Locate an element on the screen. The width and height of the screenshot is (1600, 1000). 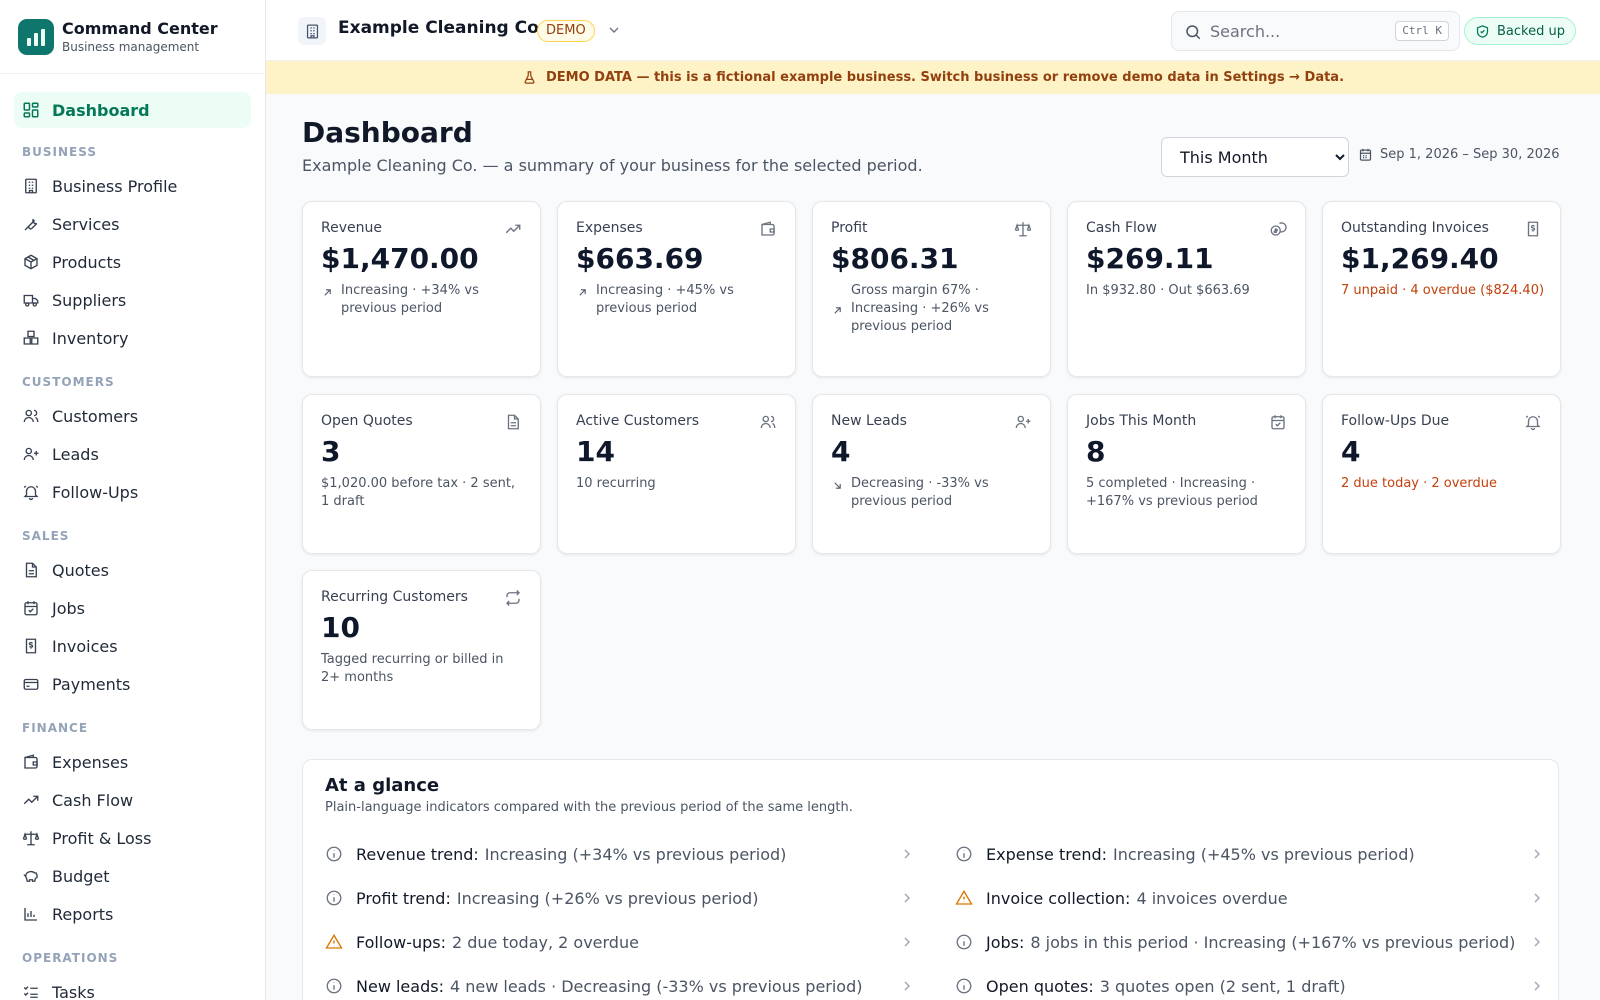
sidebar-item-business-profile: Business Profile is located at coordinates (132, 186).